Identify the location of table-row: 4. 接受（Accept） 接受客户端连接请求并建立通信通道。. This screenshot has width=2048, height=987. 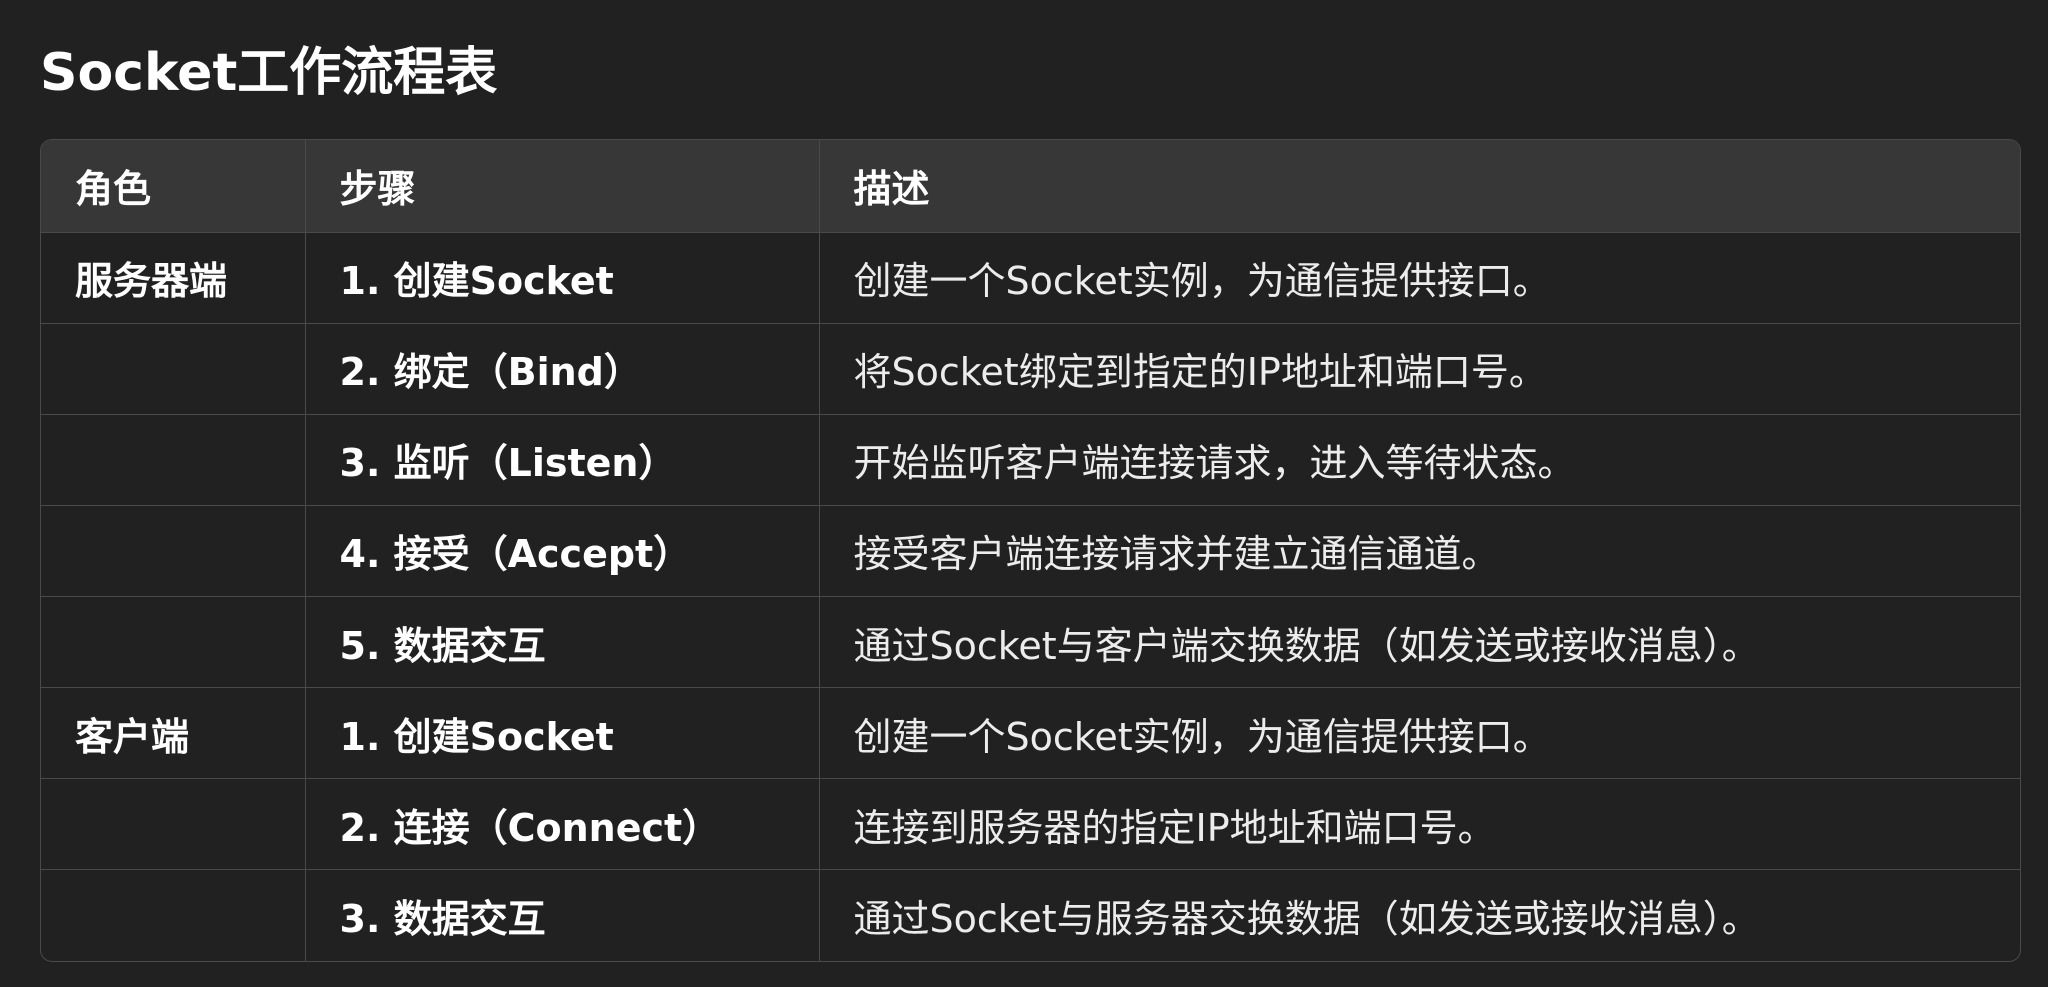
(1030, 551).